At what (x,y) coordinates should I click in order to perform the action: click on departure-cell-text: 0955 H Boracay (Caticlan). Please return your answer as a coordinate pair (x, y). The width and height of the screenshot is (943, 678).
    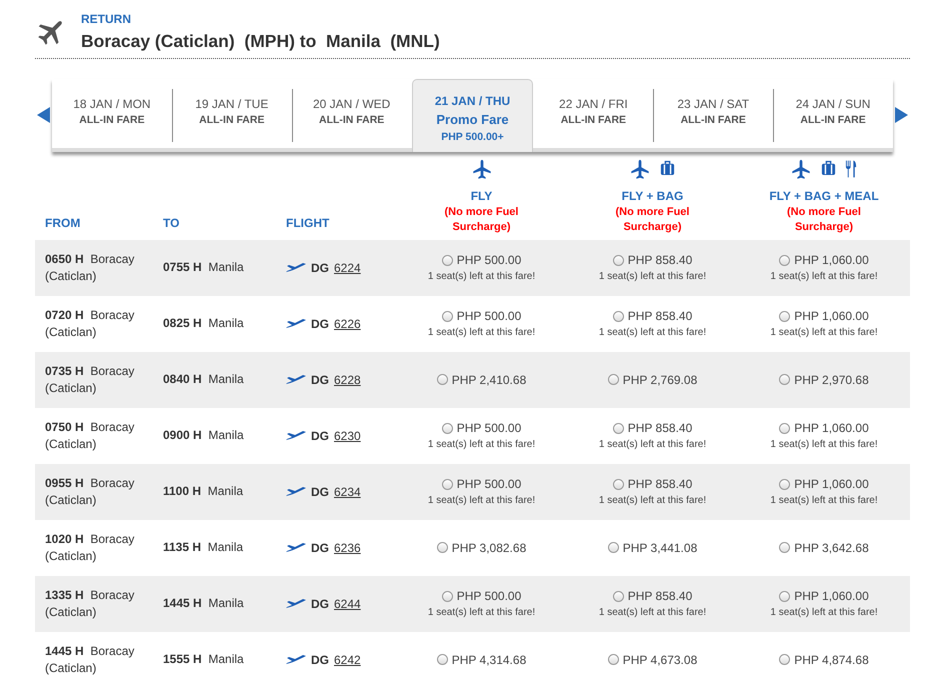
    Looking at the image, I should click on (90, 491).